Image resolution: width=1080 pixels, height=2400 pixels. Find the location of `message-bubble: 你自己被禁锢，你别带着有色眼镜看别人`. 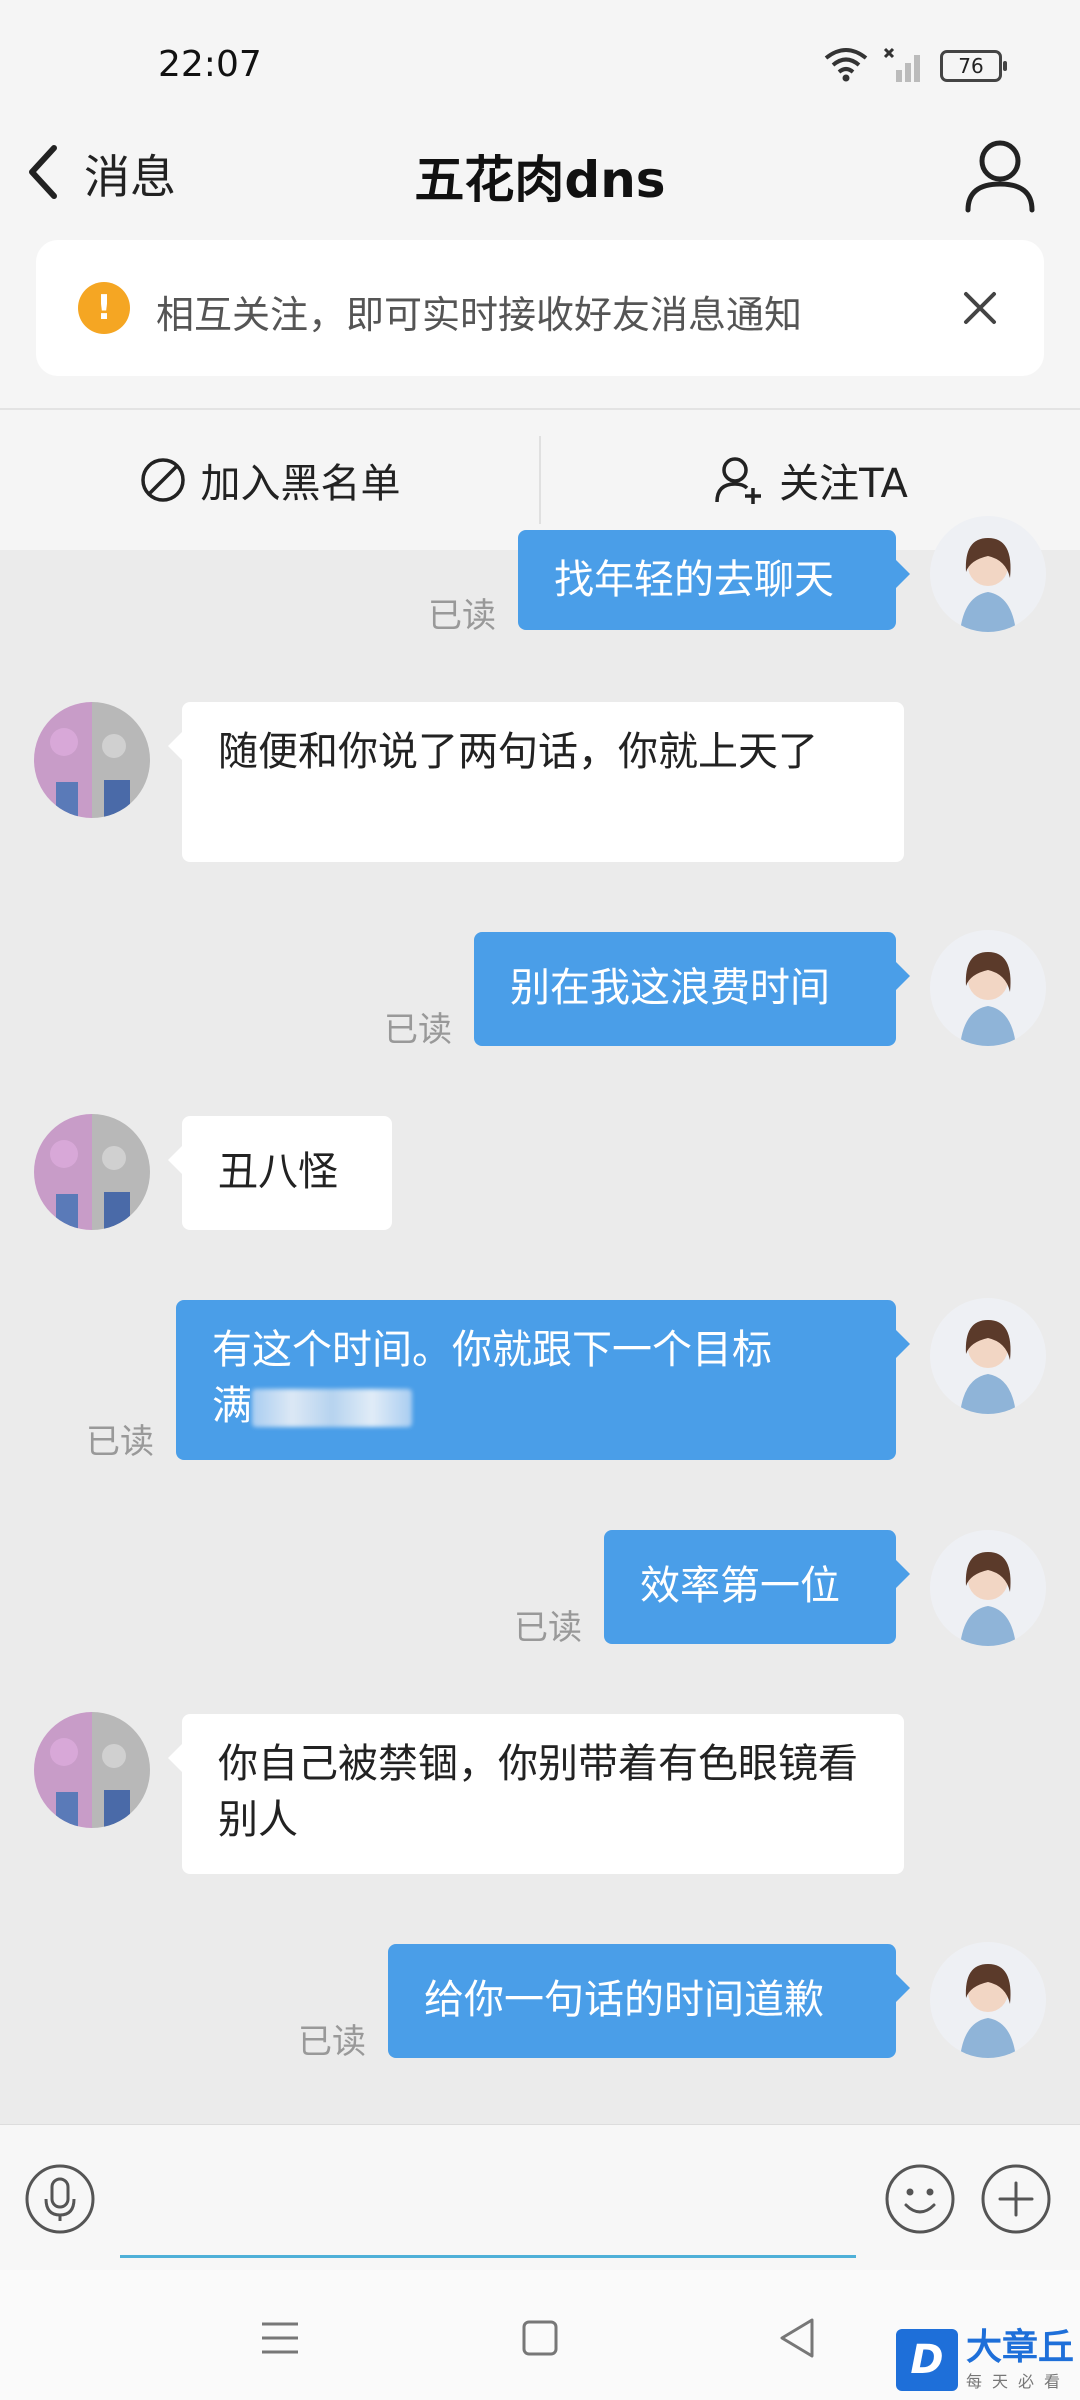

message-bubble: 你自己被禁锢，你别带着有色眼镜看别人 is located at coordinates (536, 1794).